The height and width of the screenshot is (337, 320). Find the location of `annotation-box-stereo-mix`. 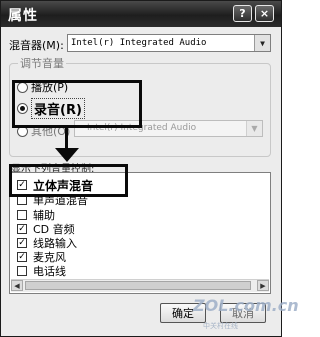

annotation-box-stereo-mix is located at coordinates (68, 180).